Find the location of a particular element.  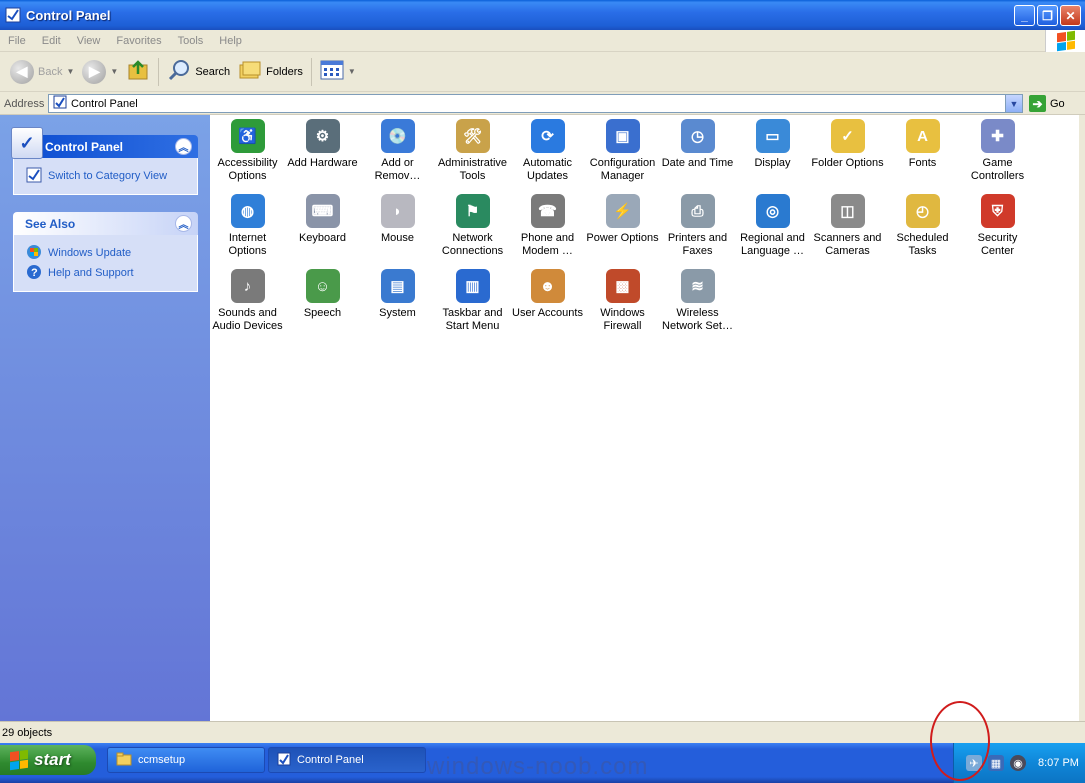

control-panel-item: ⚡ Power Options is located at coordinates (622, 227).